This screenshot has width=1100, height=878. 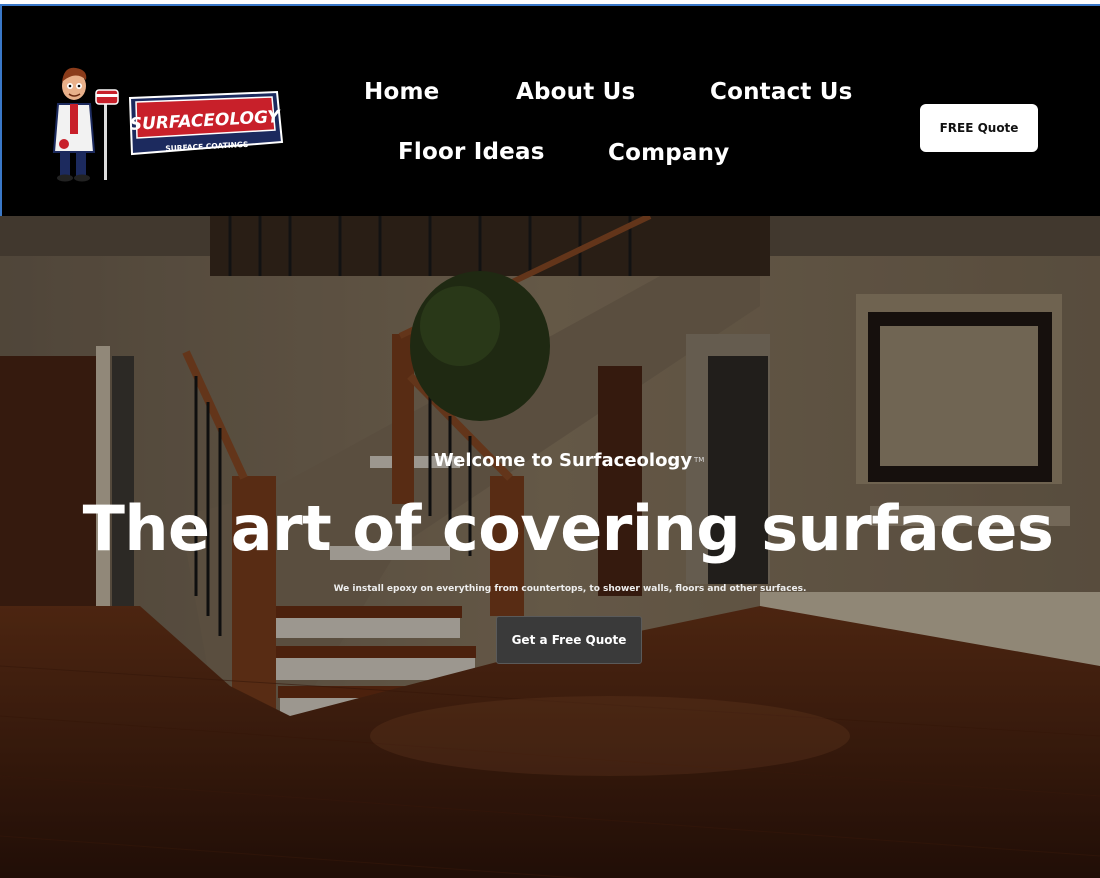 I want to click on logo-badge: SURFACEOLOGY SURFACE COATINGS, so click(x=206, y=123).